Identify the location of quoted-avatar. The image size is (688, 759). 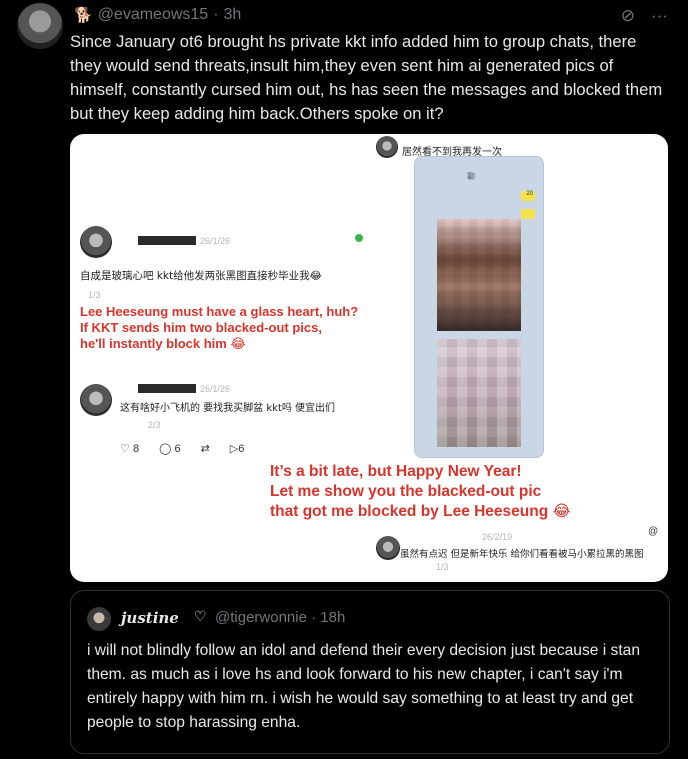
(99, 619).